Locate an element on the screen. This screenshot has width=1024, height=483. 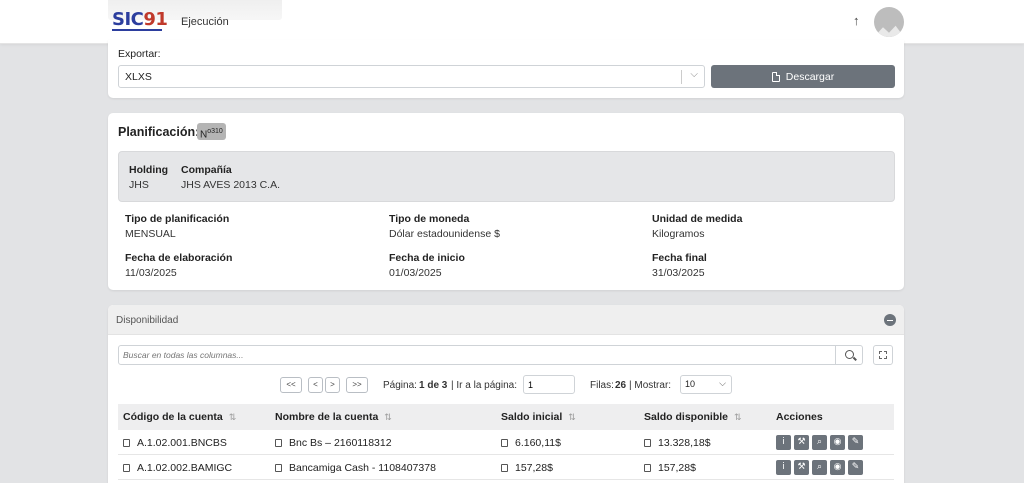
rows-value: 26 is located at coordinates (621, 385).